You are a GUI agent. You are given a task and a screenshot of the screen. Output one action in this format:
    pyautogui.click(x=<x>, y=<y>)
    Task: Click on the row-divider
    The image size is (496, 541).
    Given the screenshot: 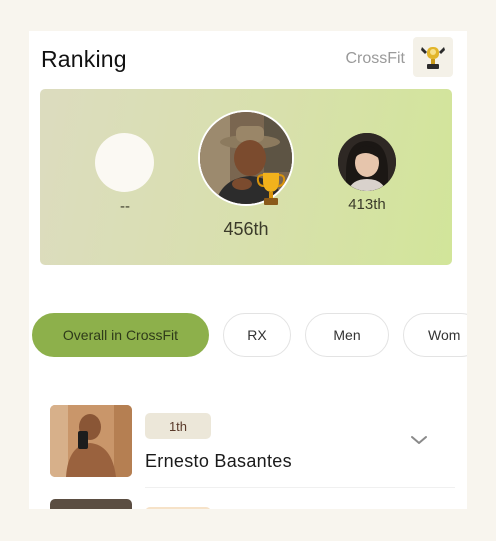 What is the action you would take?
    pyautogui.click(x=300, y=487)
    